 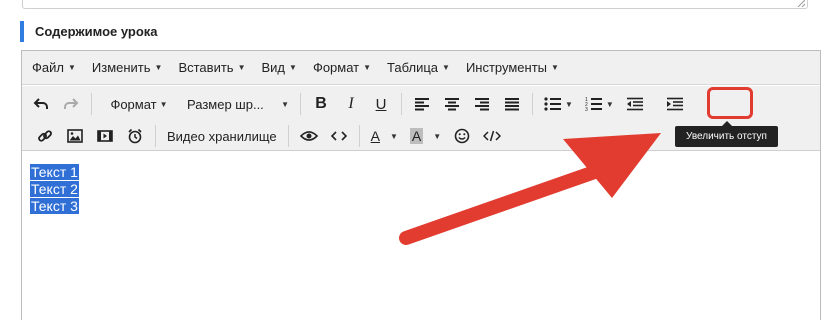 I want to click on alarm-clock-icon, so click(x=135, y=136).